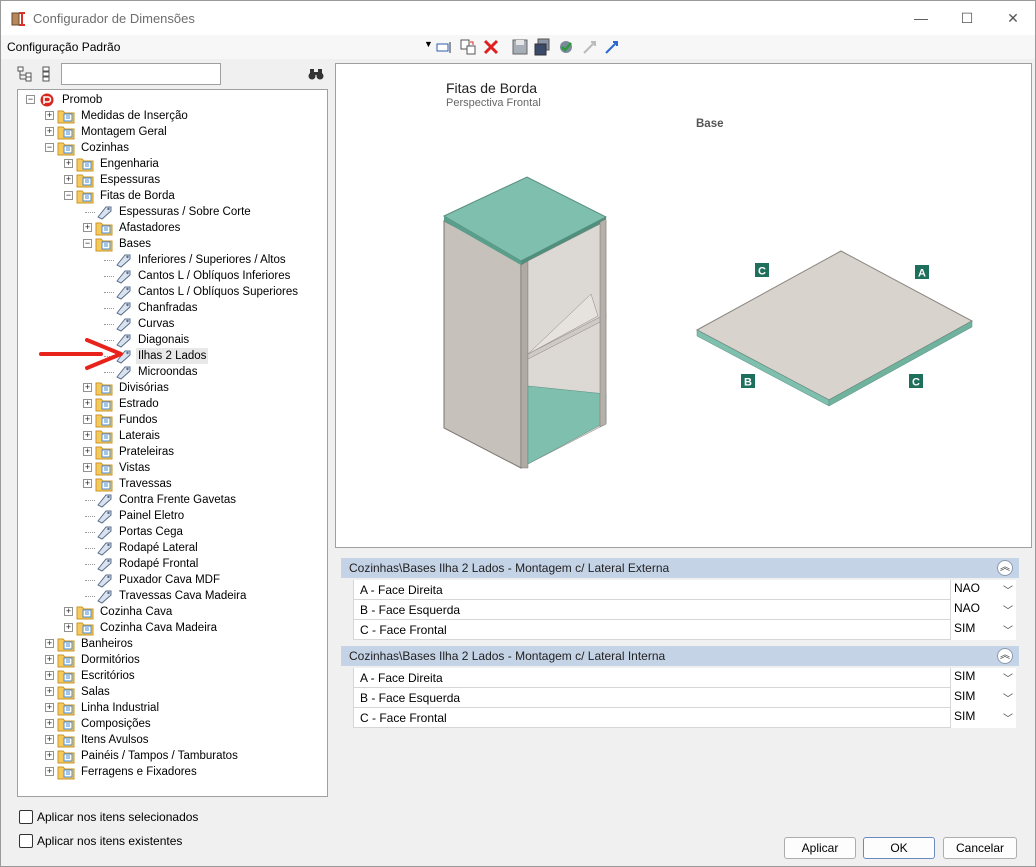  I want to click on apply-button: Aplicar, so click(820, 848).